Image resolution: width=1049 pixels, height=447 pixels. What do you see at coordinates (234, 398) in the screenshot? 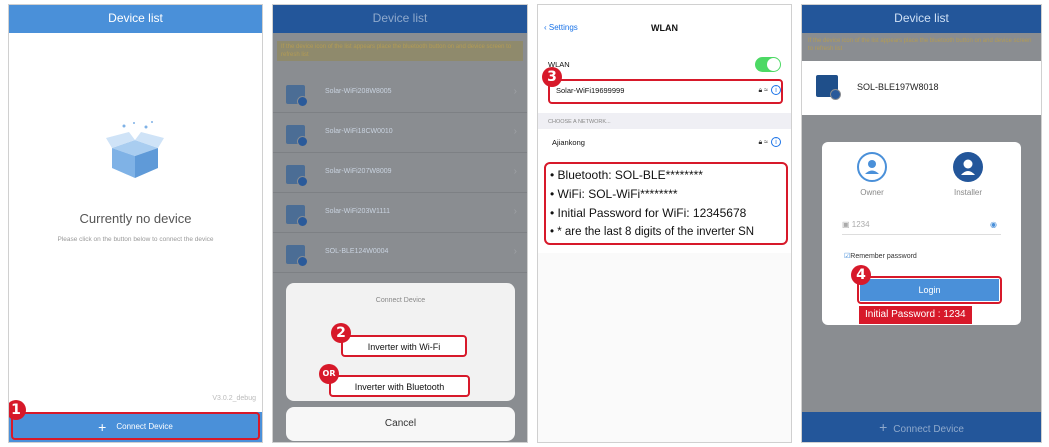
I see `version-label: V3.0.2_debug` at bounding box center [234, 398].